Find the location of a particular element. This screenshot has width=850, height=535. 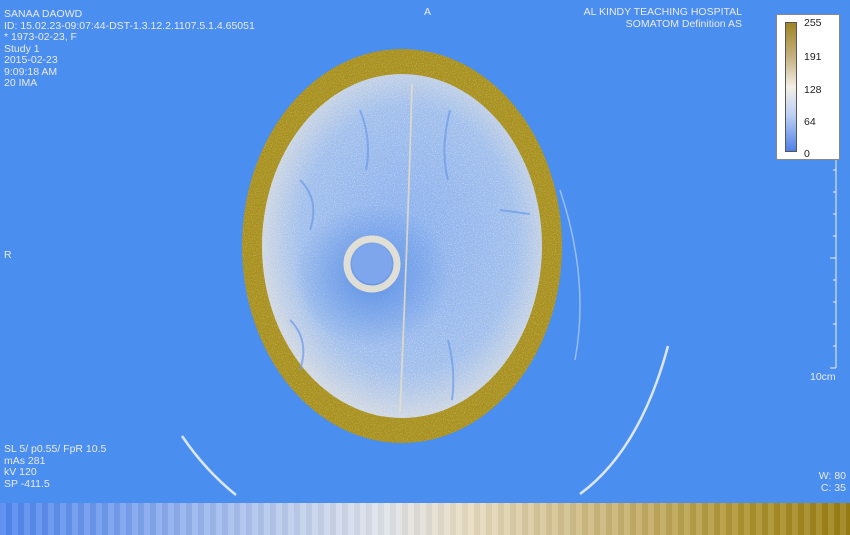

window-center: C: 35 is located at coordinates (833, 487).